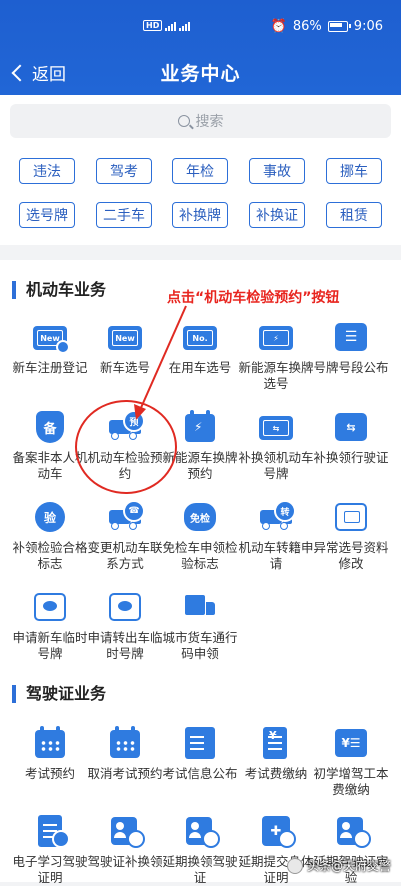 The height and width of the screenshot is (886, 401). Describe the element at coordinates (276, 773) in the screenshot. I see `service-label: 考试费缴纳` at that location.